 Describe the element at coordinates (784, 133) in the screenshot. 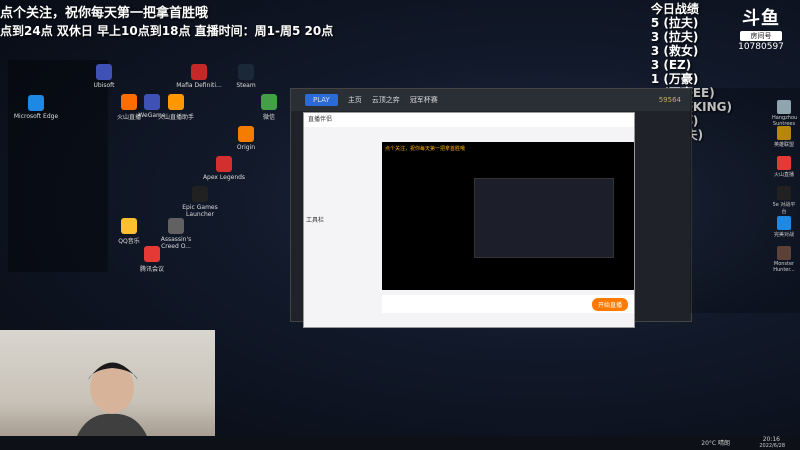

I see `lol-icon` at that location.